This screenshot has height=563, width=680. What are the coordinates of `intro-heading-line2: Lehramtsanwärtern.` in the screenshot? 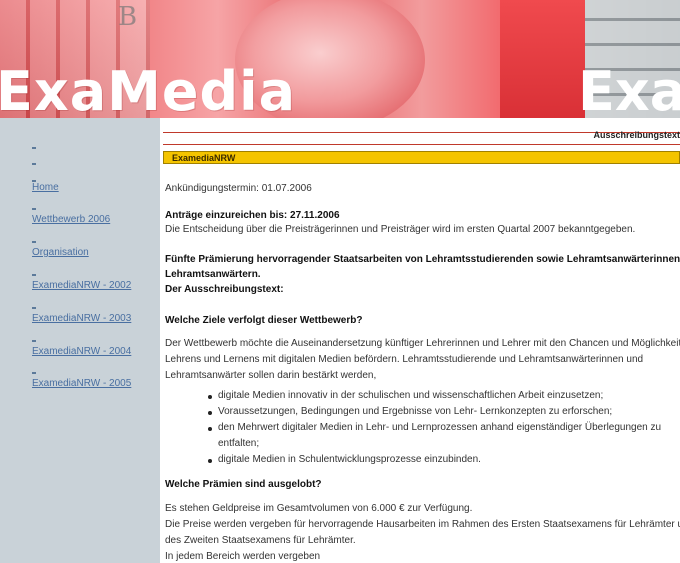 It's located at (213, 274).